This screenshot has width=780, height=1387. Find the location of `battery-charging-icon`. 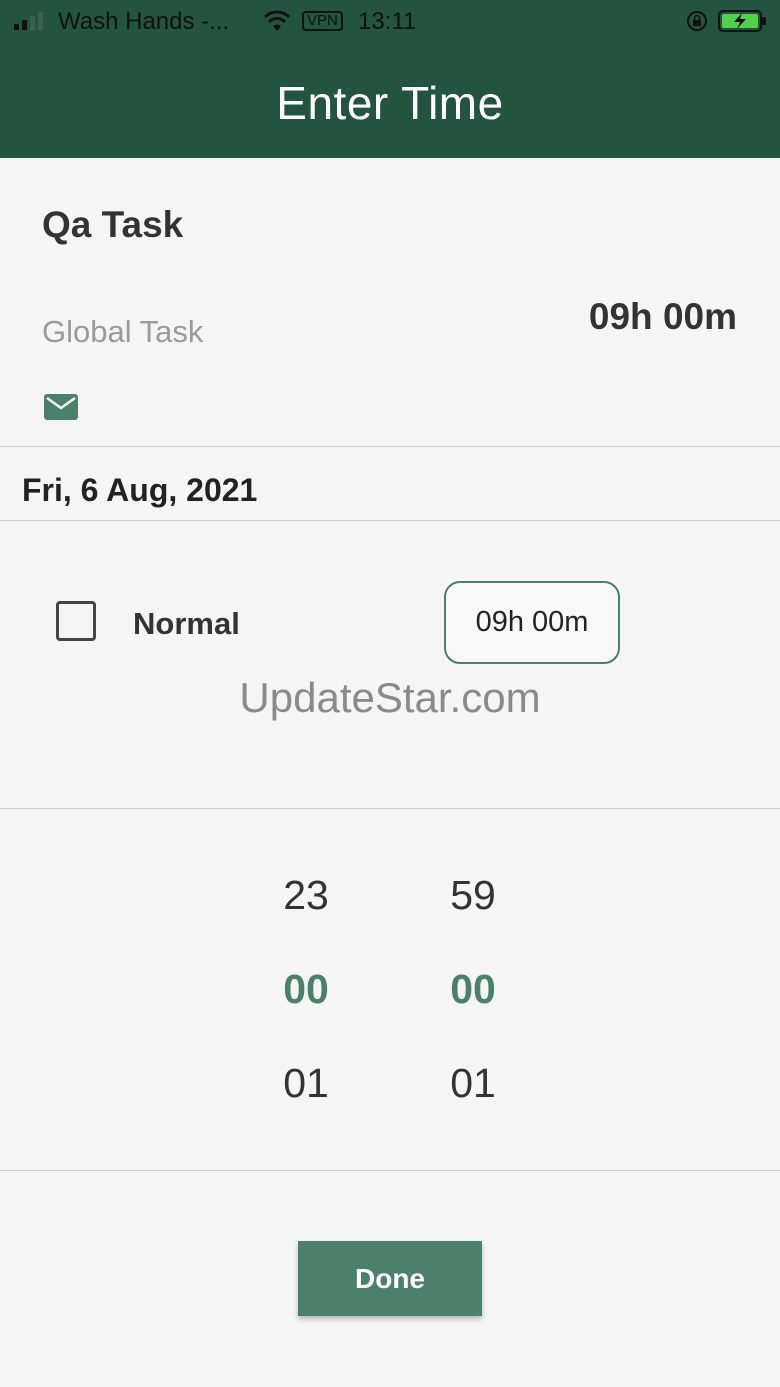

battery-charging-icon is located at coordinates (742, 21).